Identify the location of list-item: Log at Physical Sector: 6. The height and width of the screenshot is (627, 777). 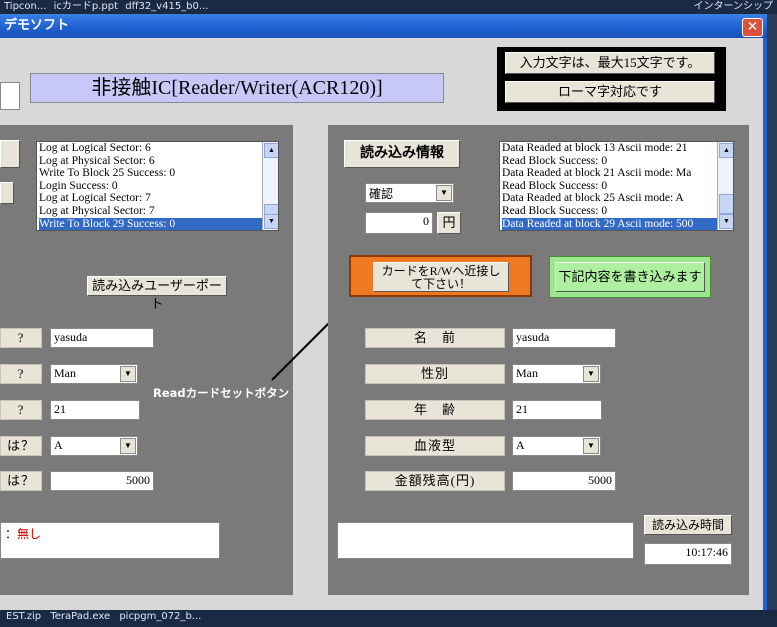
(97, 160).